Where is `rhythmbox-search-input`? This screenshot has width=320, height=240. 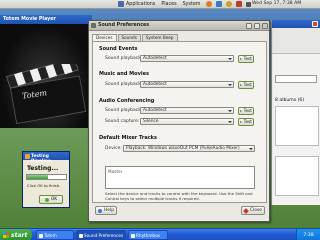 rhythmbox-search-input is located at coordinates (296, 79).